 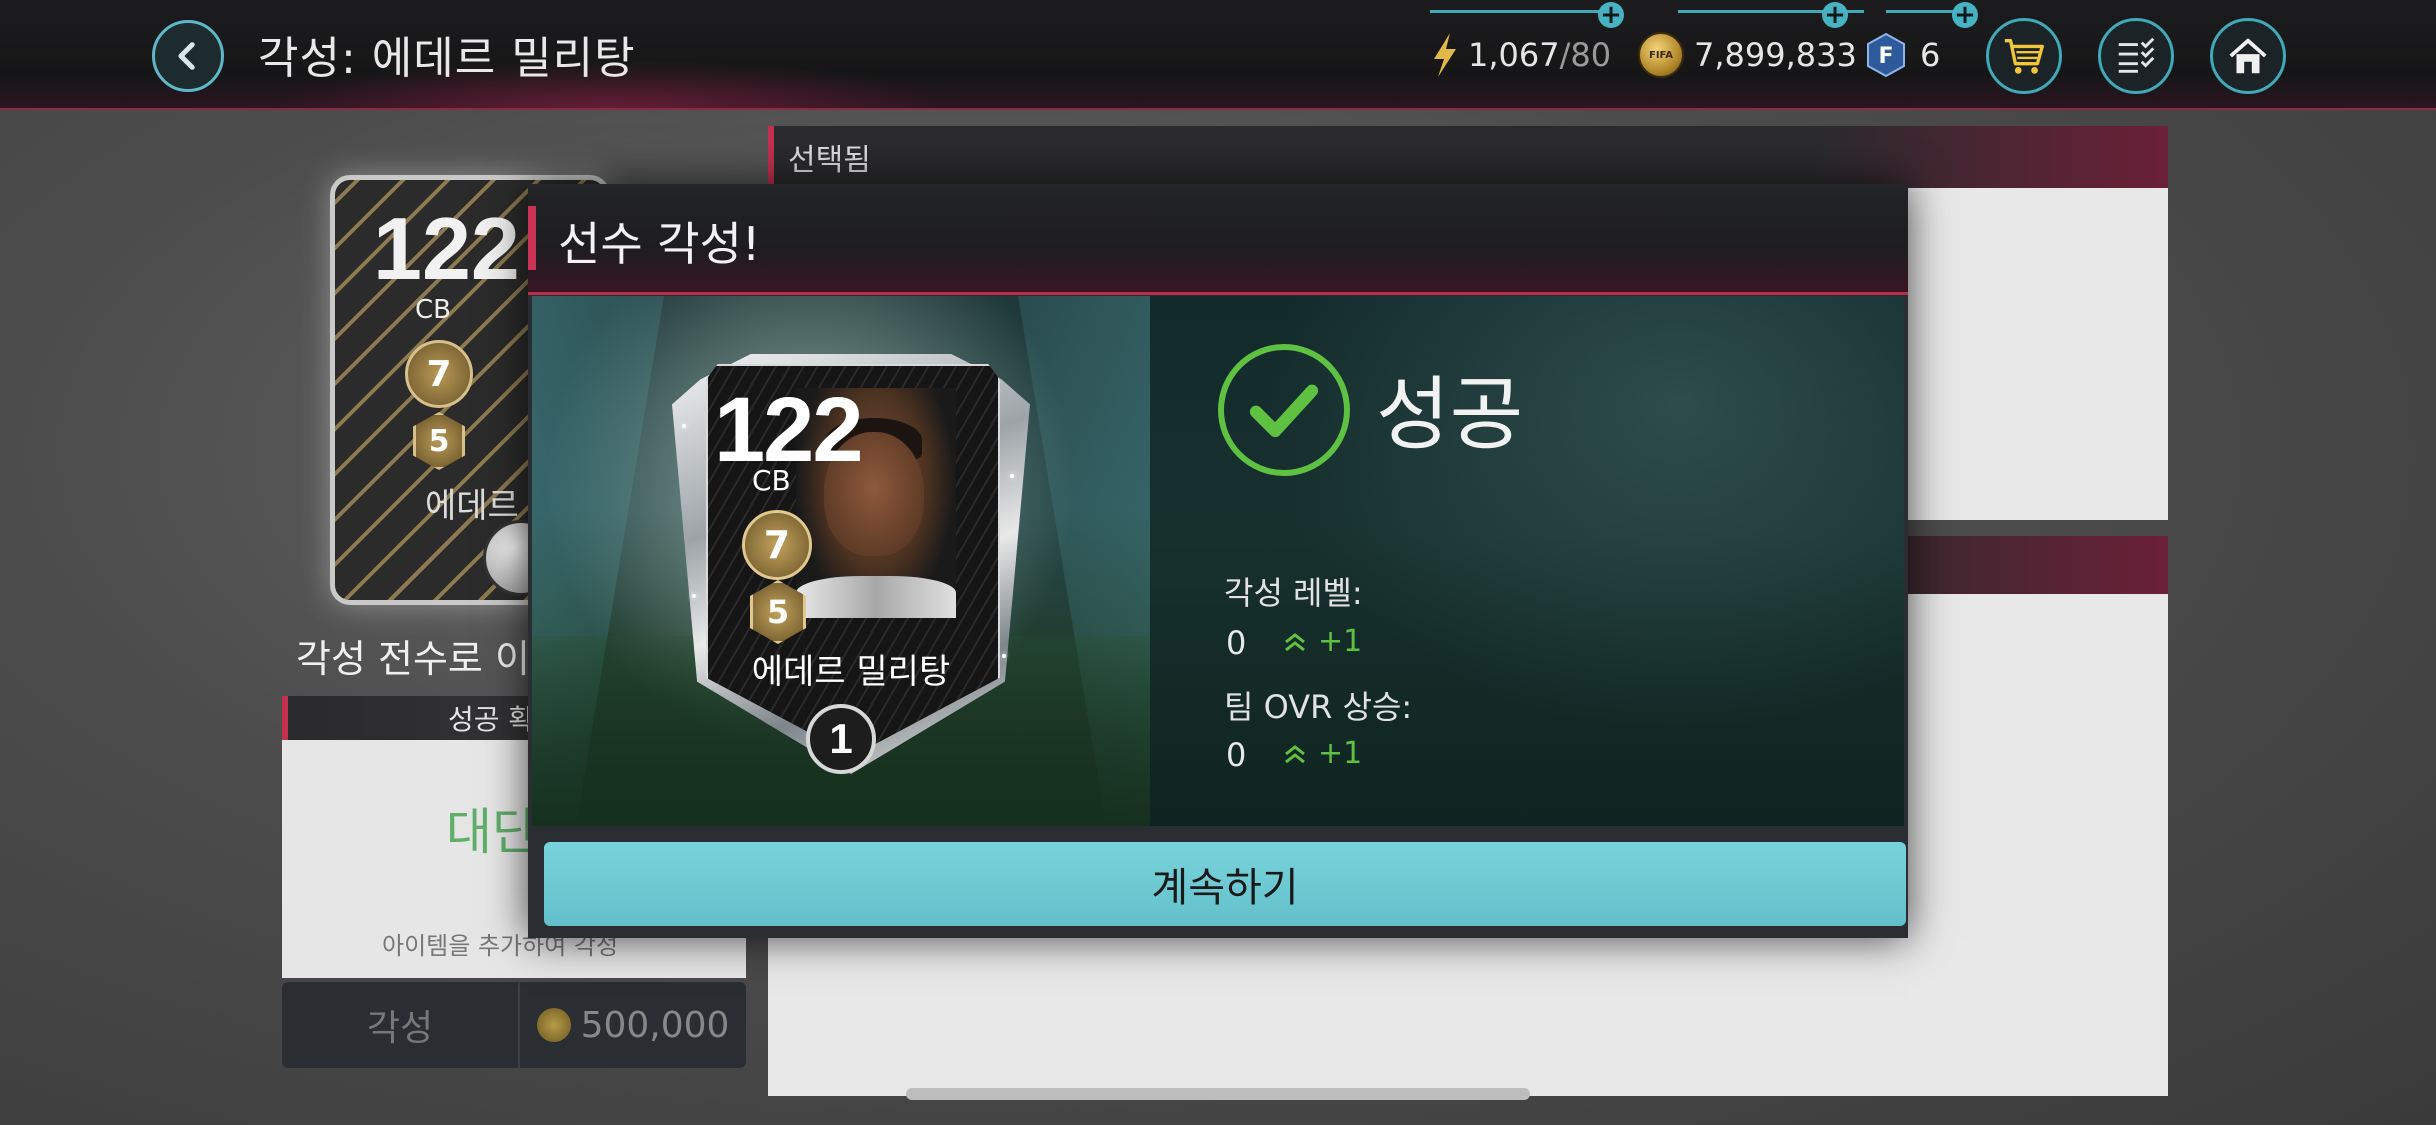 I want to click on success-rate-value: 대단, so click(x=492, y=832).